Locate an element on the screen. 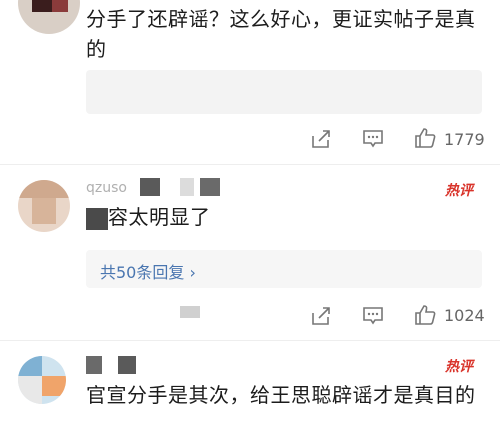  like-count: 1024 is located at coordinates (464, 315).